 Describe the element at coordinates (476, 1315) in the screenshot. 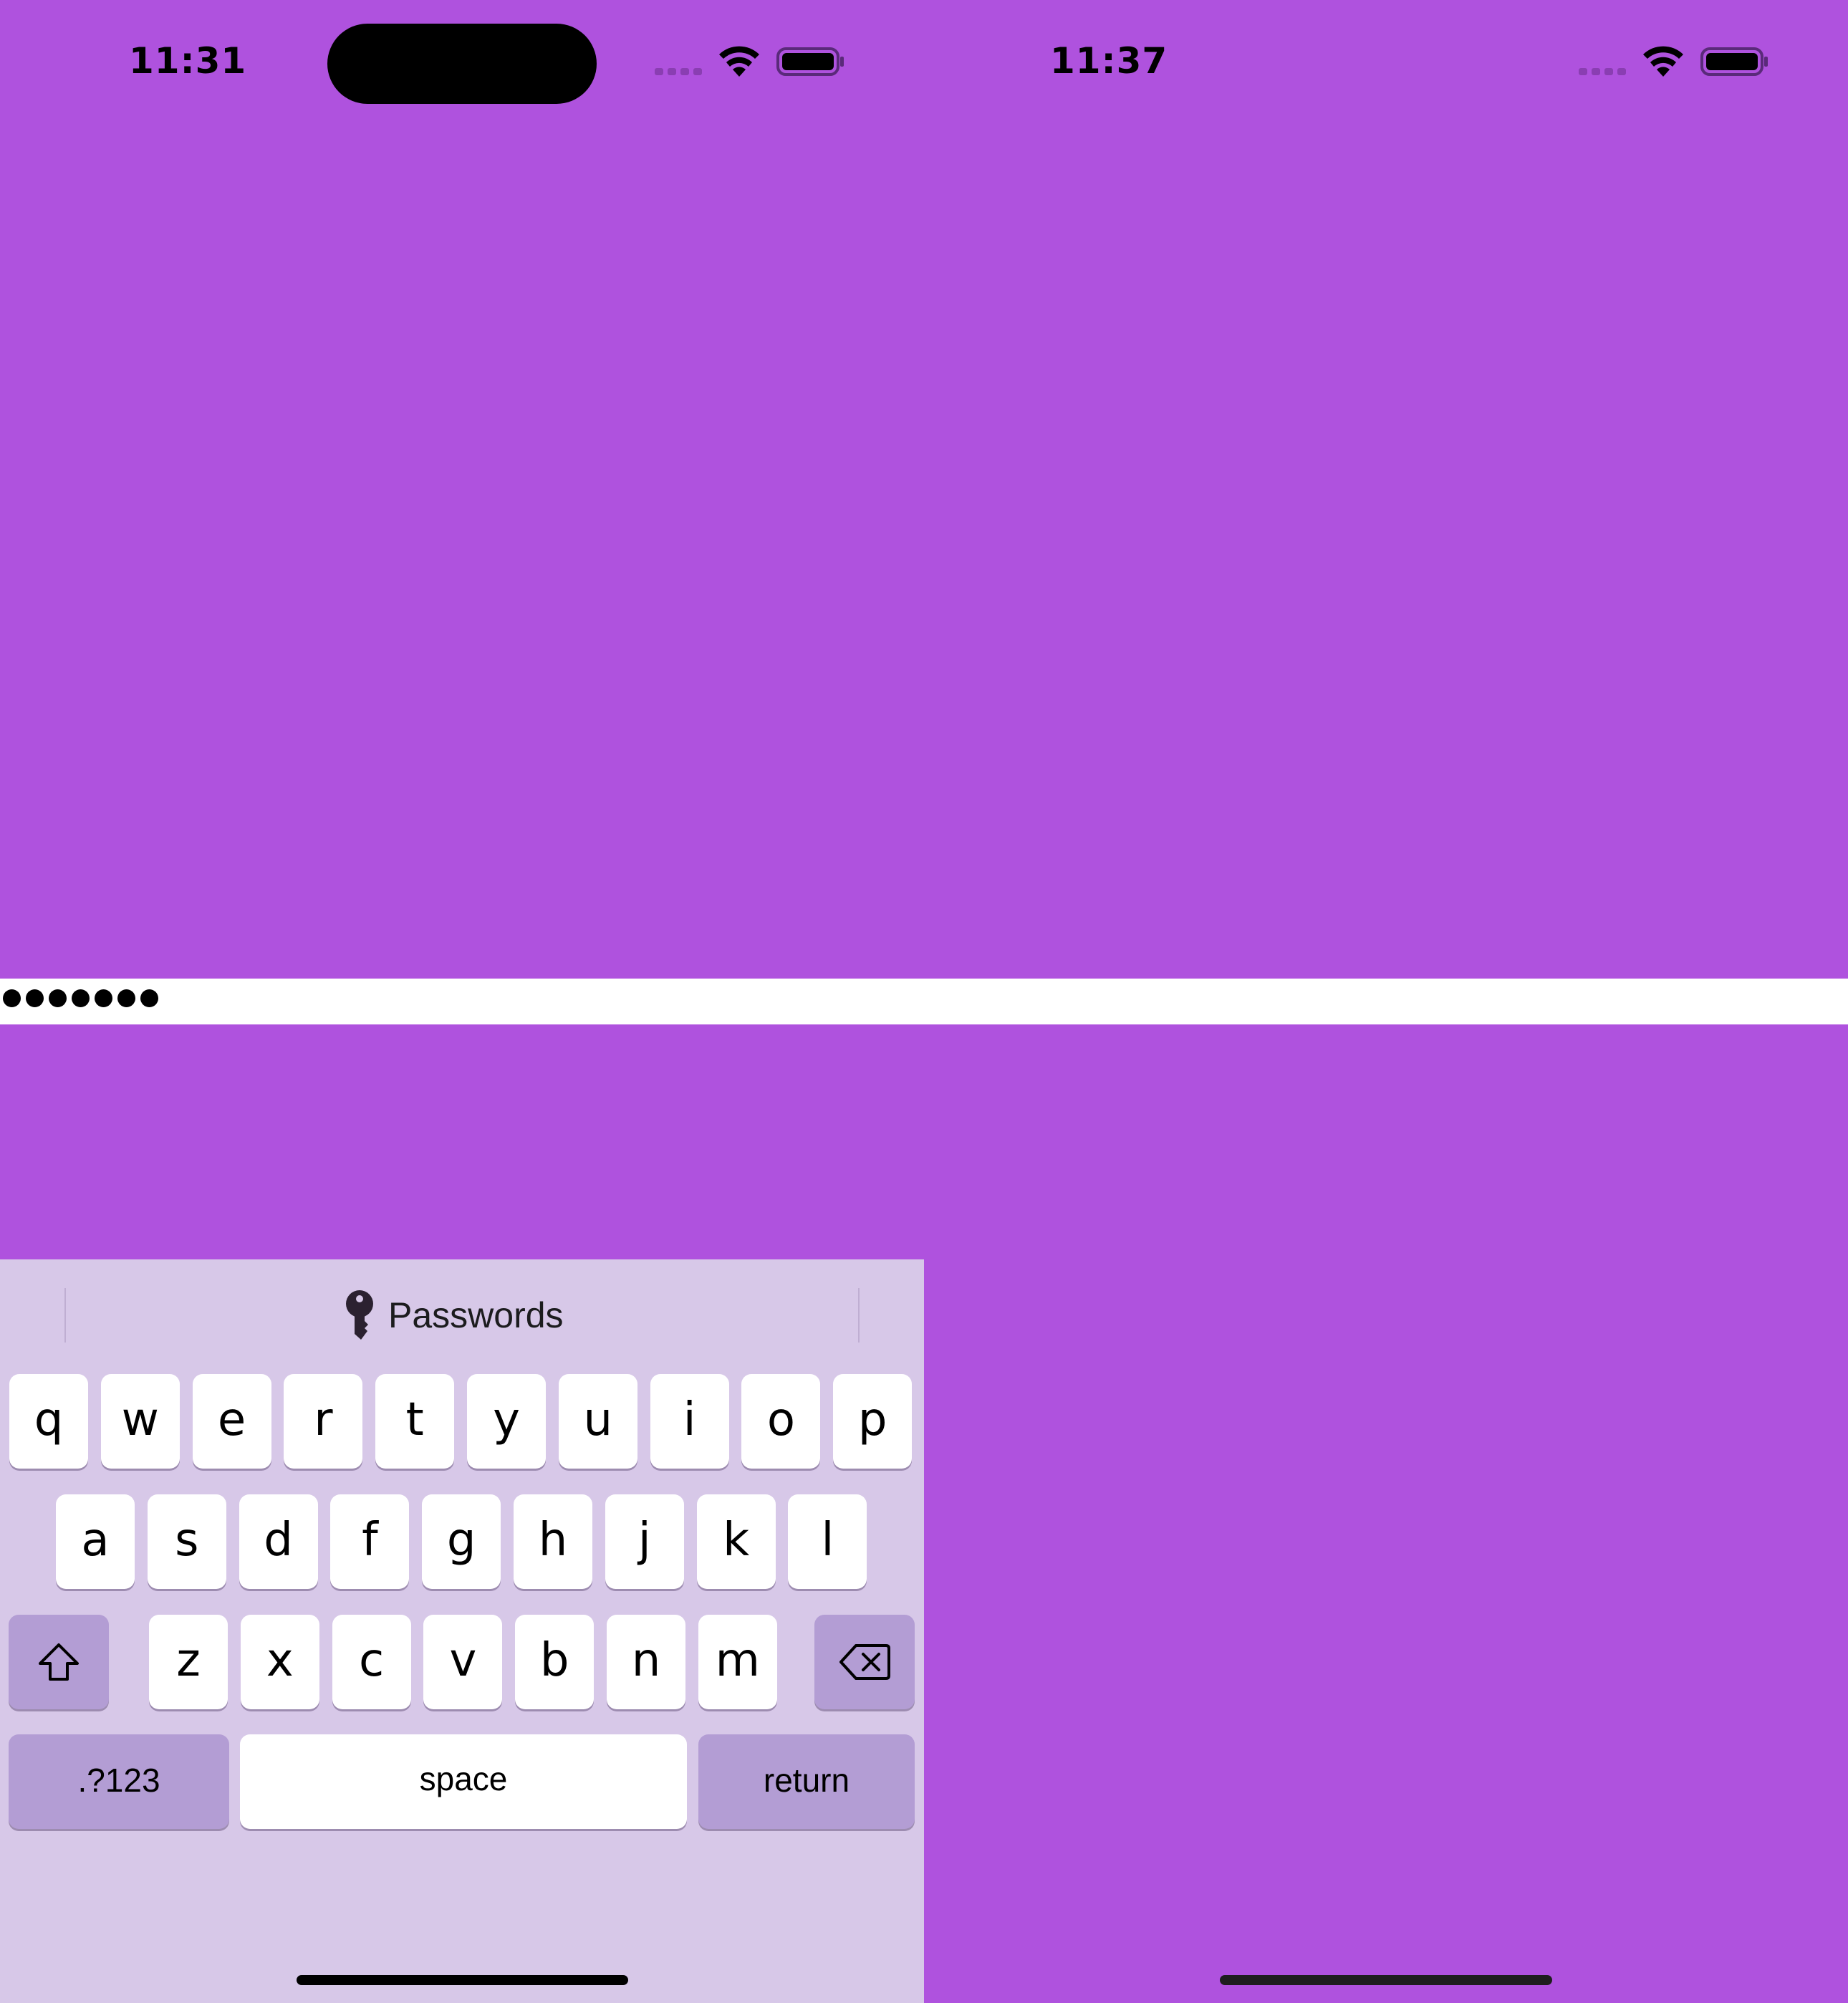

I see `passwords-label: Passwords` at that location.